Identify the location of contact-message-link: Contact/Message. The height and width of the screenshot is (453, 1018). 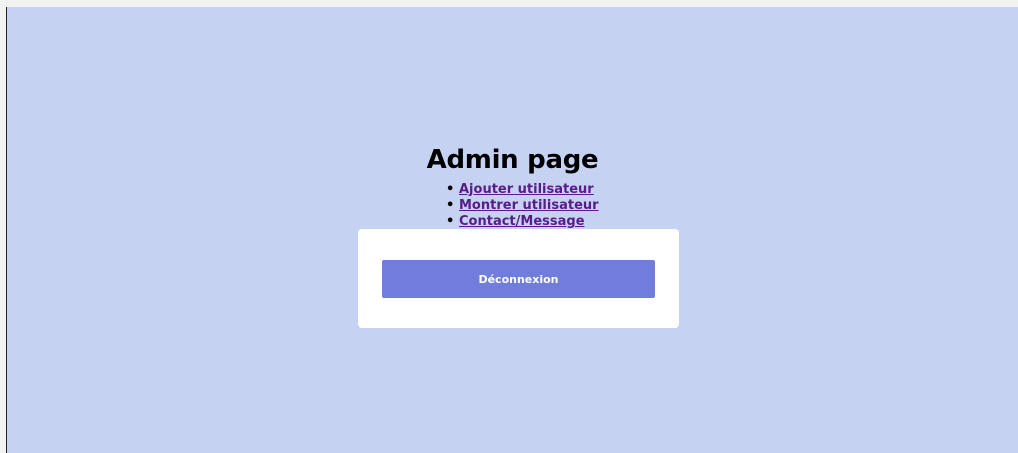
(522, 221).